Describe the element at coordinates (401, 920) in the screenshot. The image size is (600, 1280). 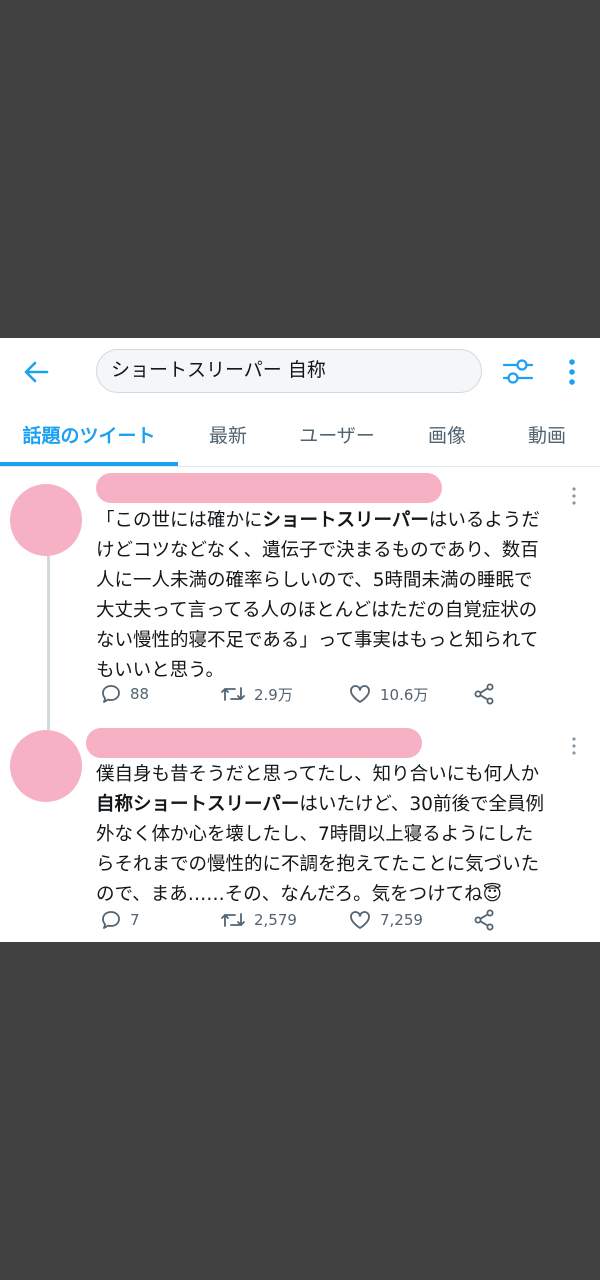
I see `like-count: 7,259` at that location.